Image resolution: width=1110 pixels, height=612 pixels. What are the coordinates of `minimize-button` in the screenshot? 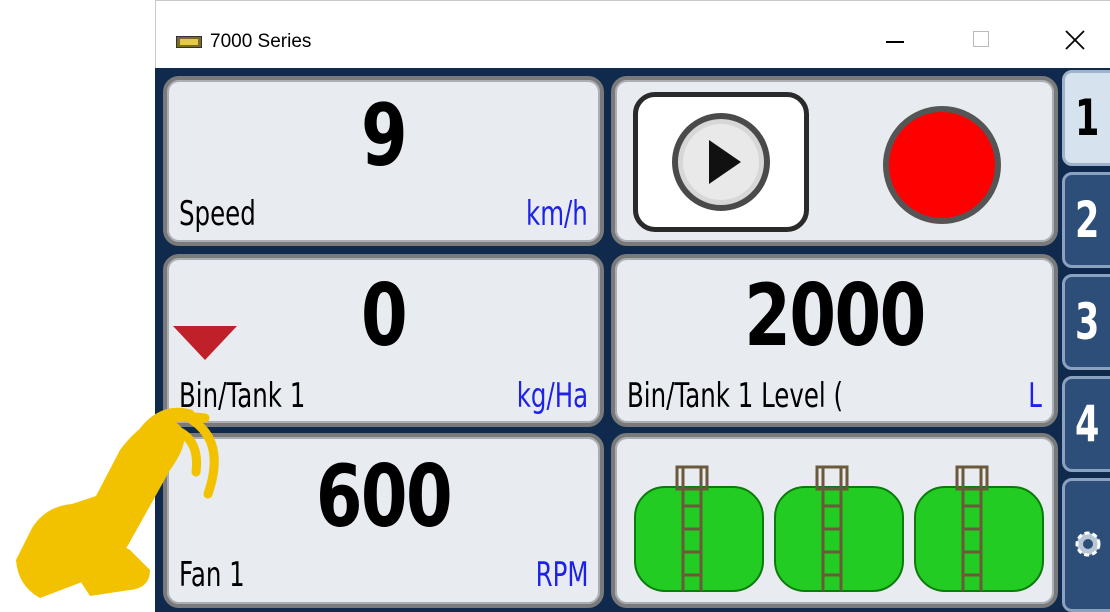 It's located at (894, 40).